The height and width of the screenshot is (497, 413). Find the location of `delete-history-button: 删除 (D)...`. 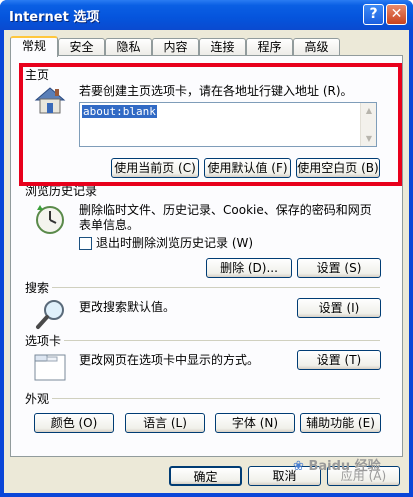

delete-history-button: 删除 (D)... is located at coordinates (249, 268).